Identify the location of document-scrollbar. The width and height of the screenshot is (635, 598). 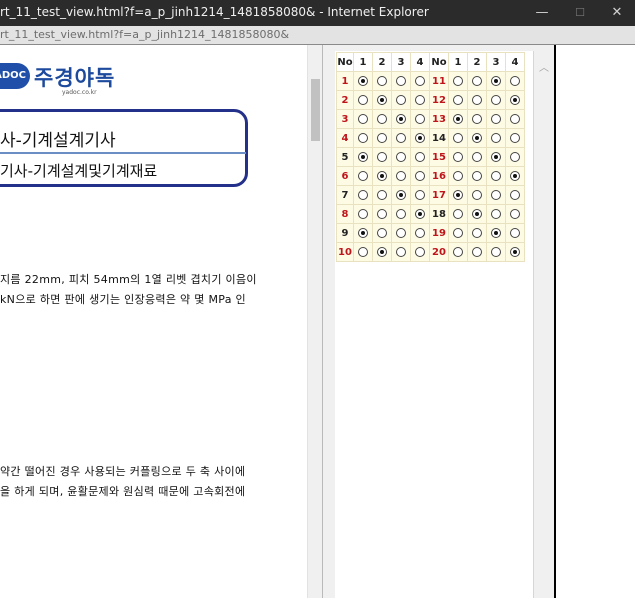
(315, 321).